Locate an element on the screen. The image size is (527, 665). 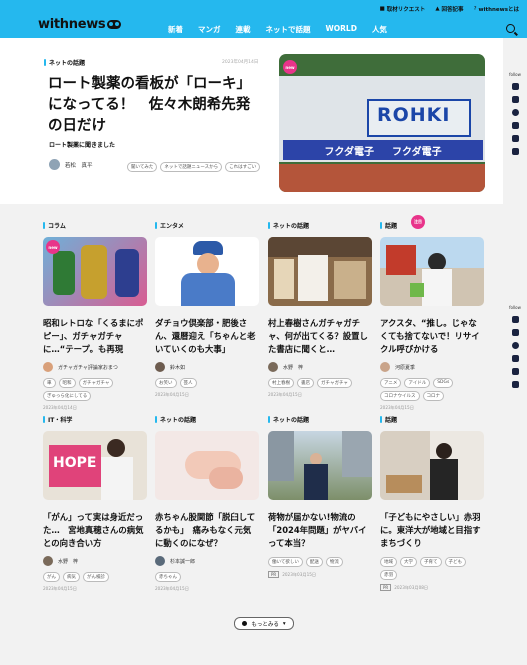
card-title: ダチョウ倶楽部・肥後さん、還暦迎え「ちゃんと老いていくのも大事」 is located at coordinates (207, 337).